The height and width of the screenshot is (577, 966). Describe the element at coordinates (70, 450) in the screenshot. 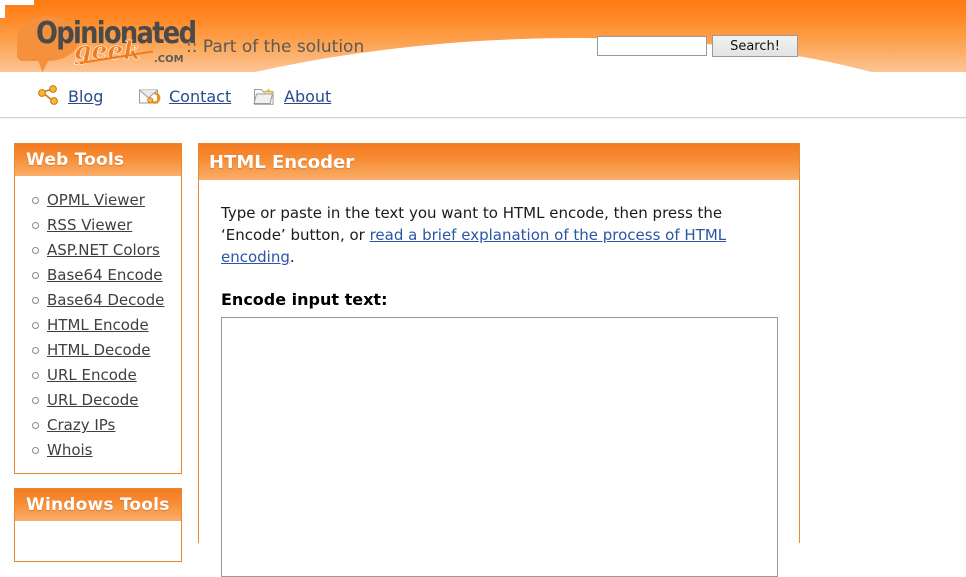

I see `sidebar-item-whois: Whois` at that location.